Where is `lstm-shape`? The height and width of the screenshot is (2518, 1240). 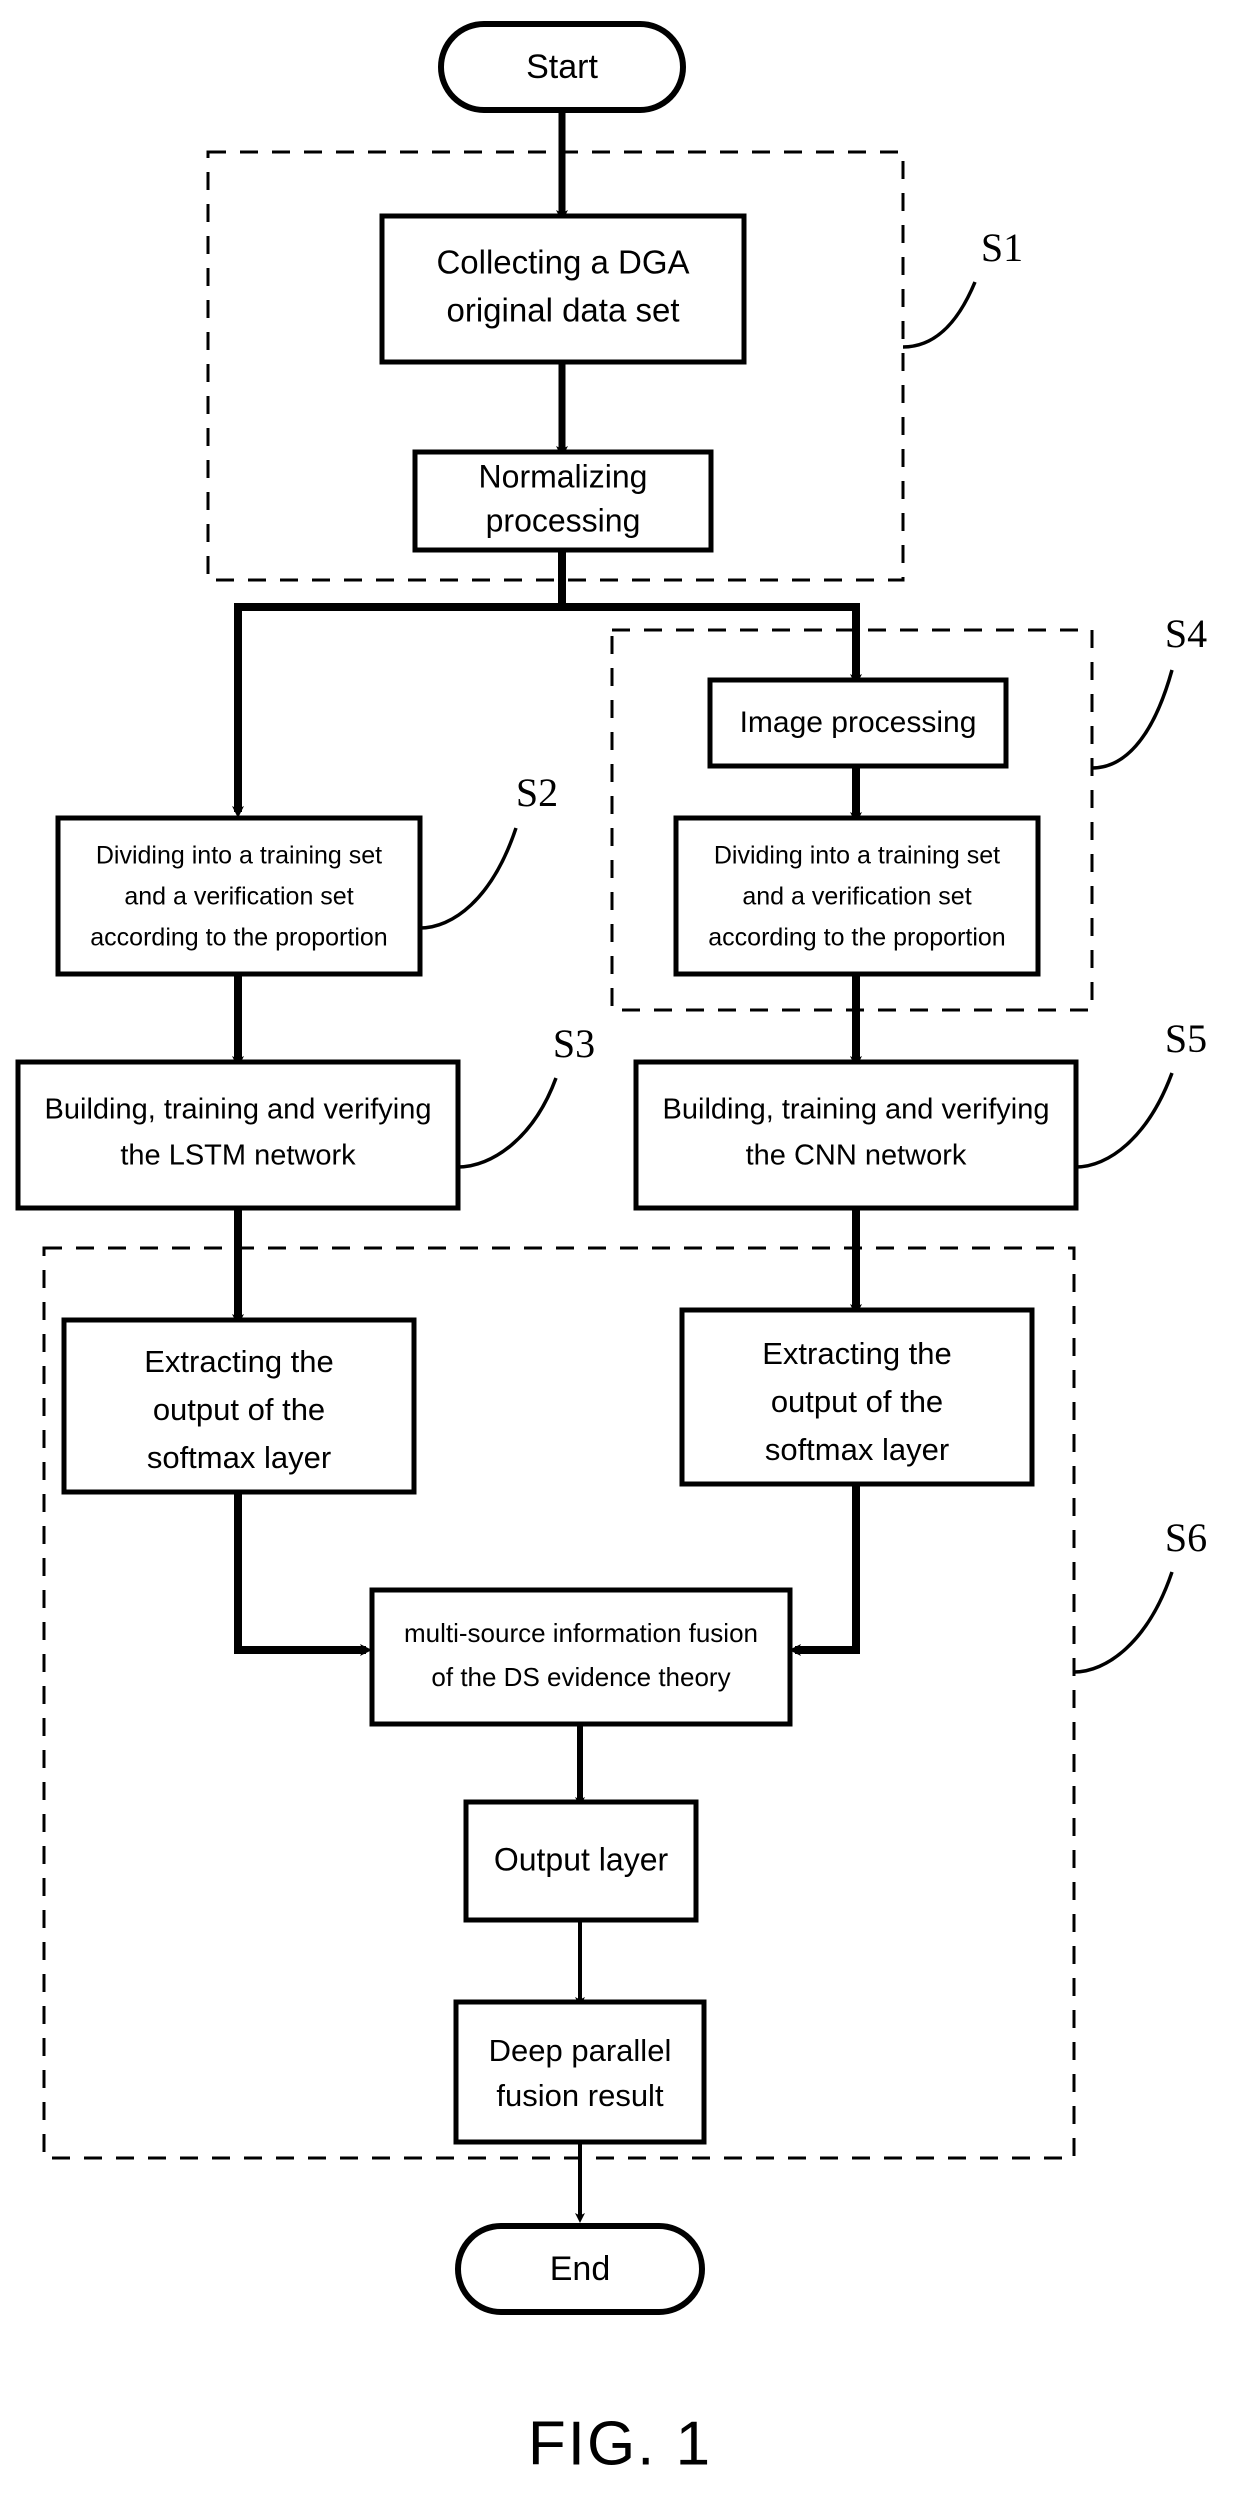 lstm-shape is located at coordinates (238, 1135).